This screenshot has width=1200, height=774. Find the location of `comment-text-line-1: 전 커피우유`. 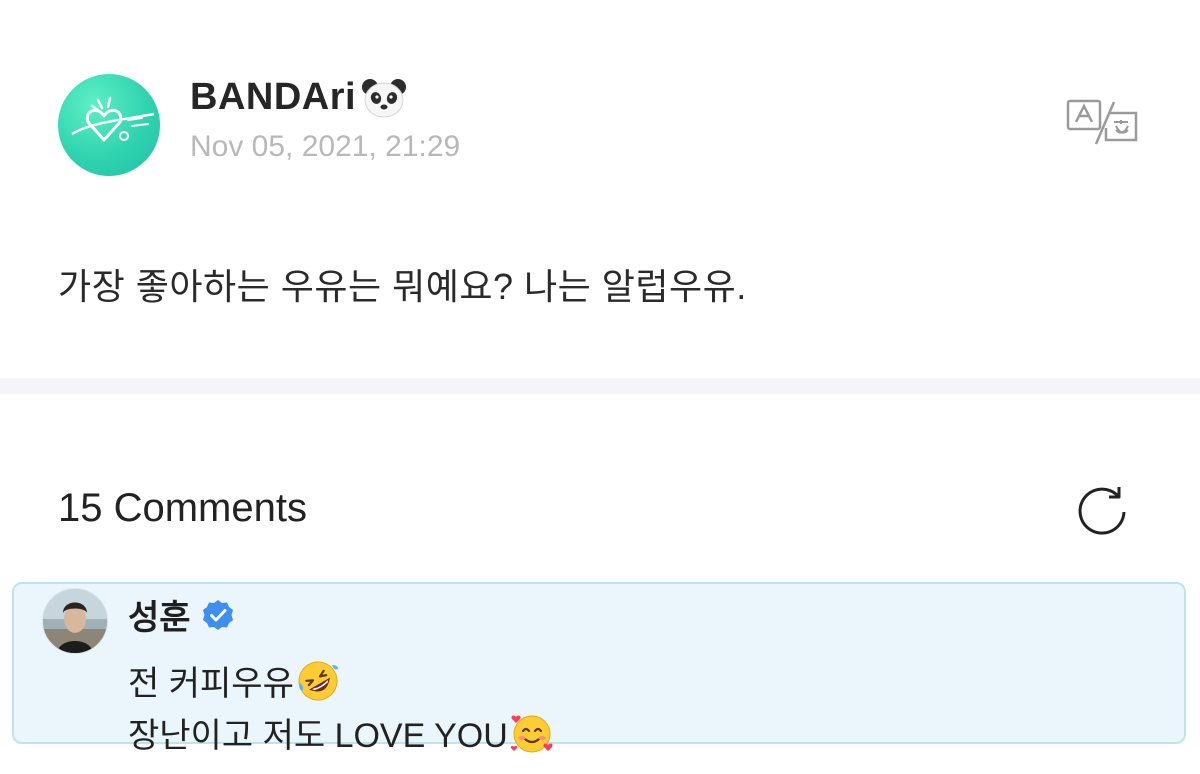

comment-text-line-1: 전 커피우유 is located at coordinates (234, 680).